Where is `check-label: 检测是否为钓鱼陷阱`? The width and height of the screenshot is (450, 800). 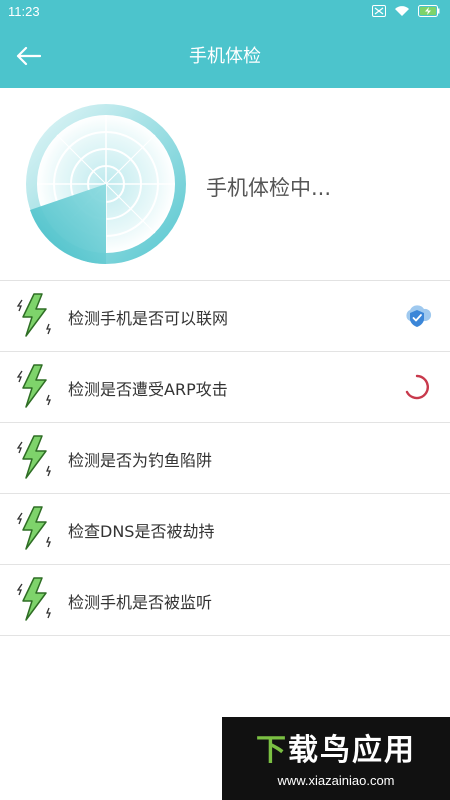 check-label: 检测是否为钓鱼陷阱 is located at coordinates (140, 460).